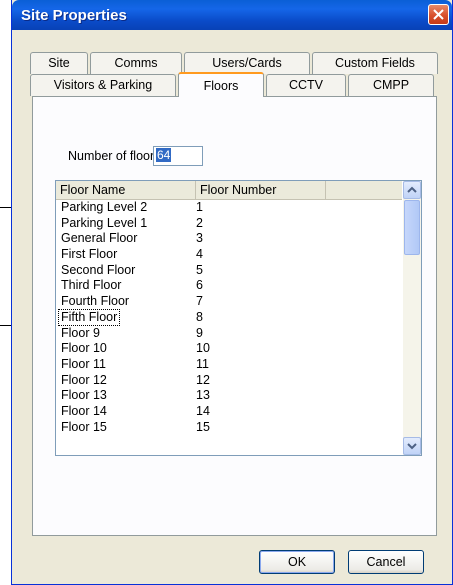 The height and width of the screenshot is (585, 453). I want to click on list-item: Floor 99, so click(229, 334).